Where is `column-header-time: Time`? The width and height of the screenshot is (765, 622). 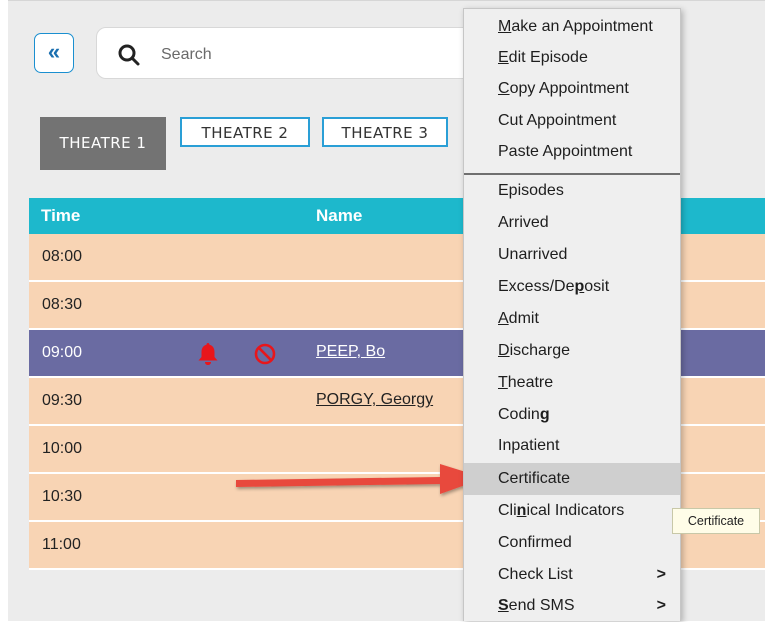 column-header-time: Time is located at coordinates (61, 215).